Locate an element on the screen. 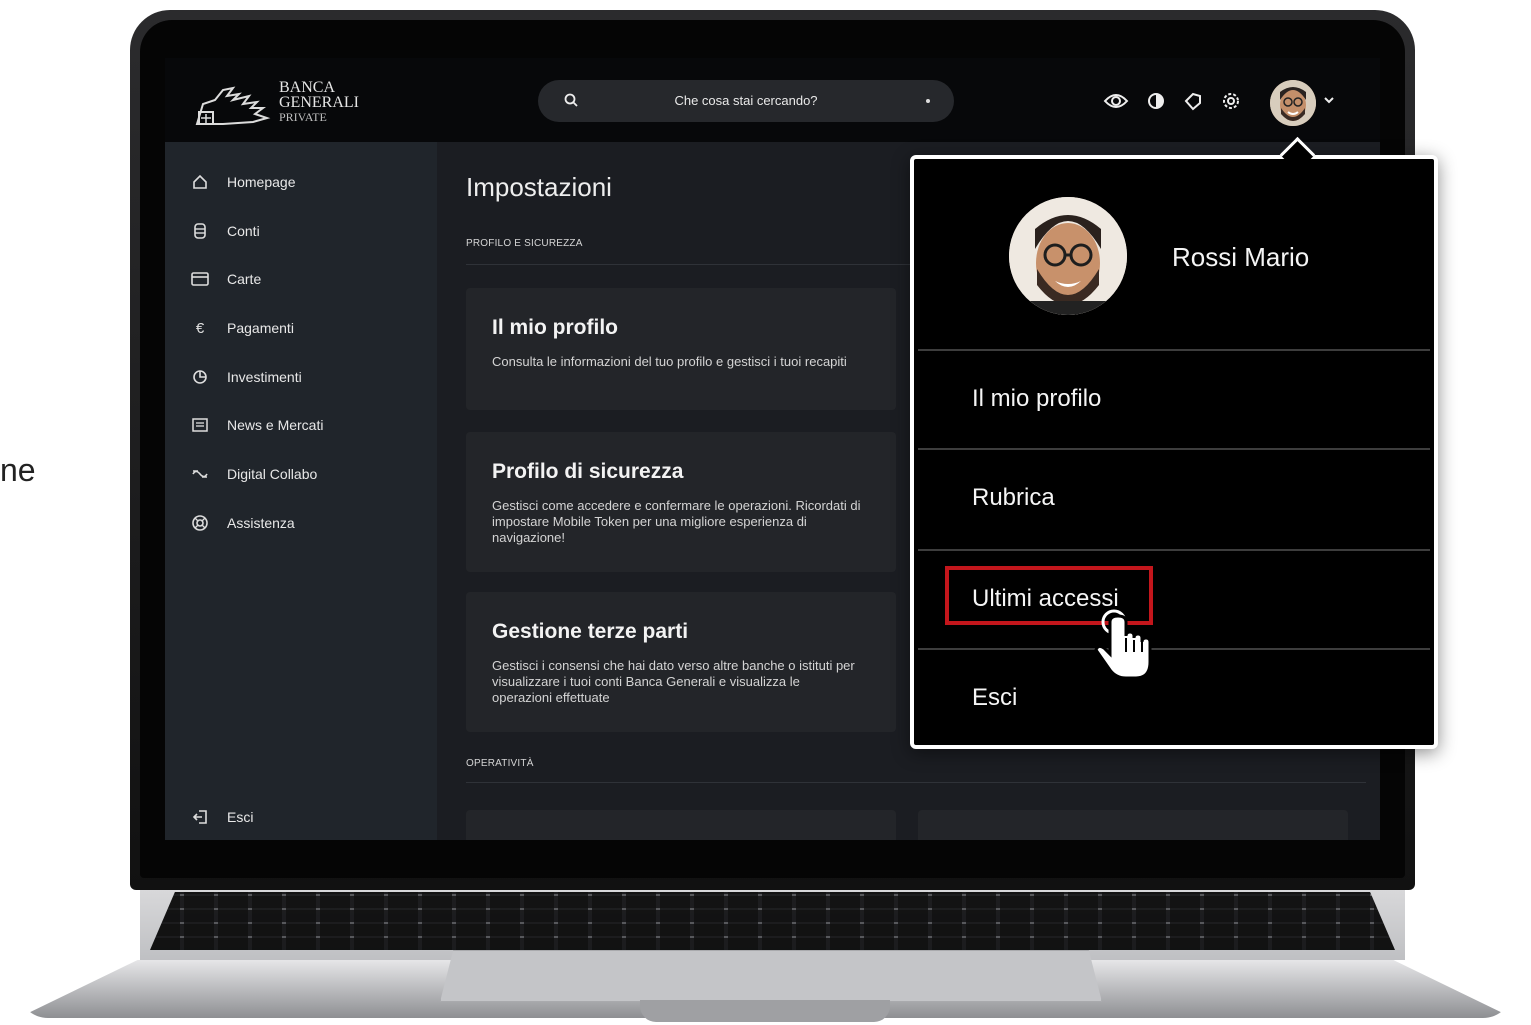 The height and width of the screenshot is (1025, 1531). logo-line-1: BANCA is located at coordinates (307, 87).